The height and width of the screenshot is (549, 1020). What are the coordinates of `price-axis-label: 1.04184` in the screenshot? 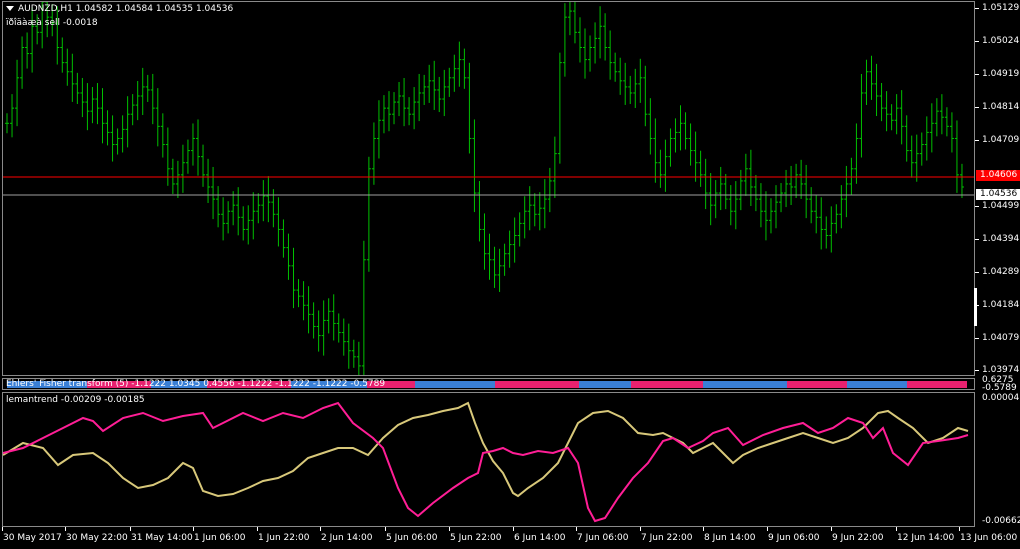 It's located at (1001, 305).